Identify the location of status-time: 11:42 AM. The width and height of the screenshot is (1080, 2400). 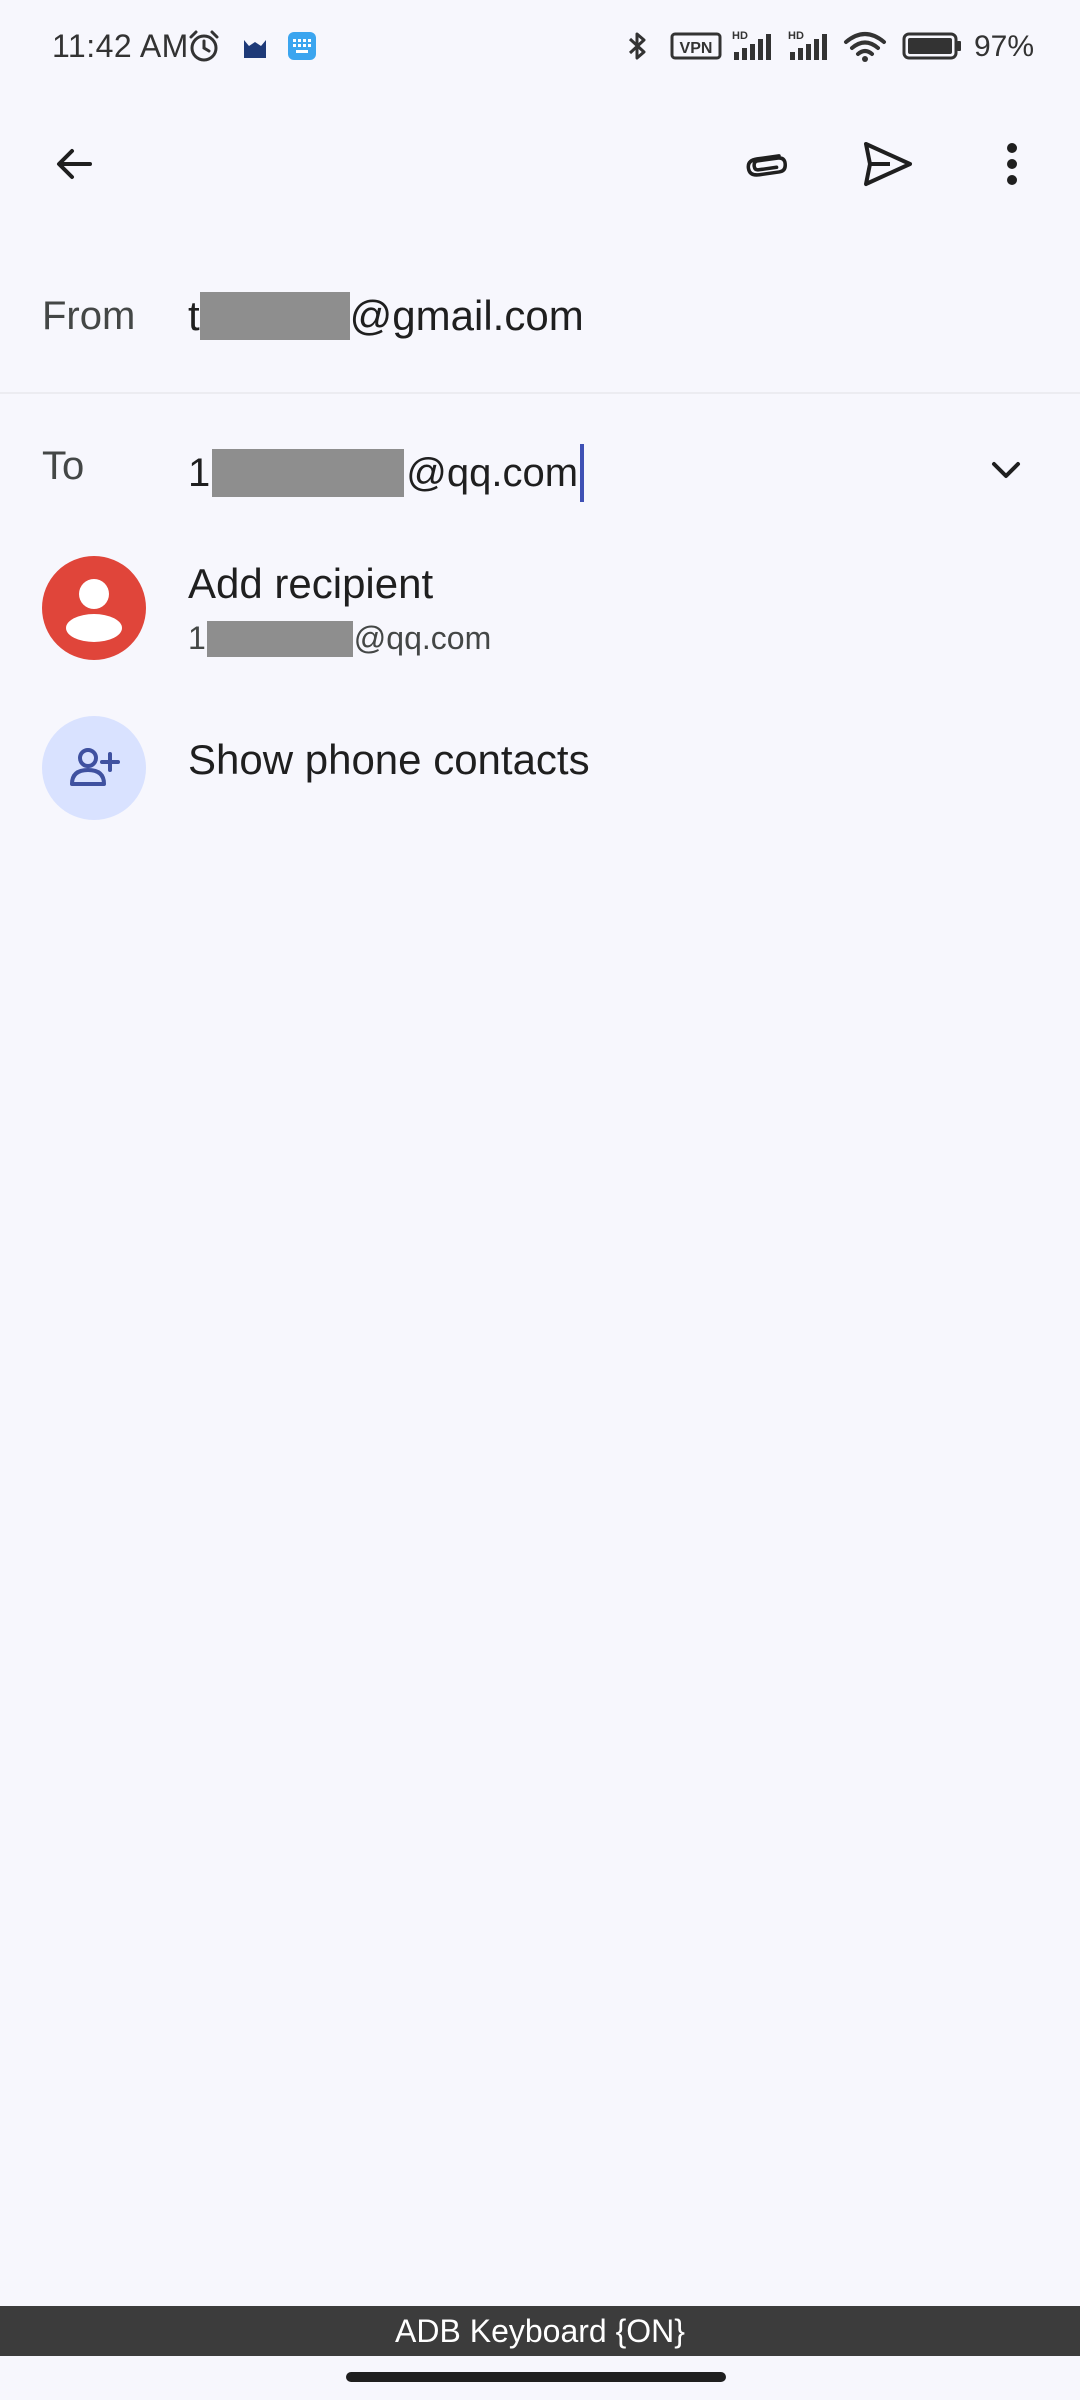
(120, 46).